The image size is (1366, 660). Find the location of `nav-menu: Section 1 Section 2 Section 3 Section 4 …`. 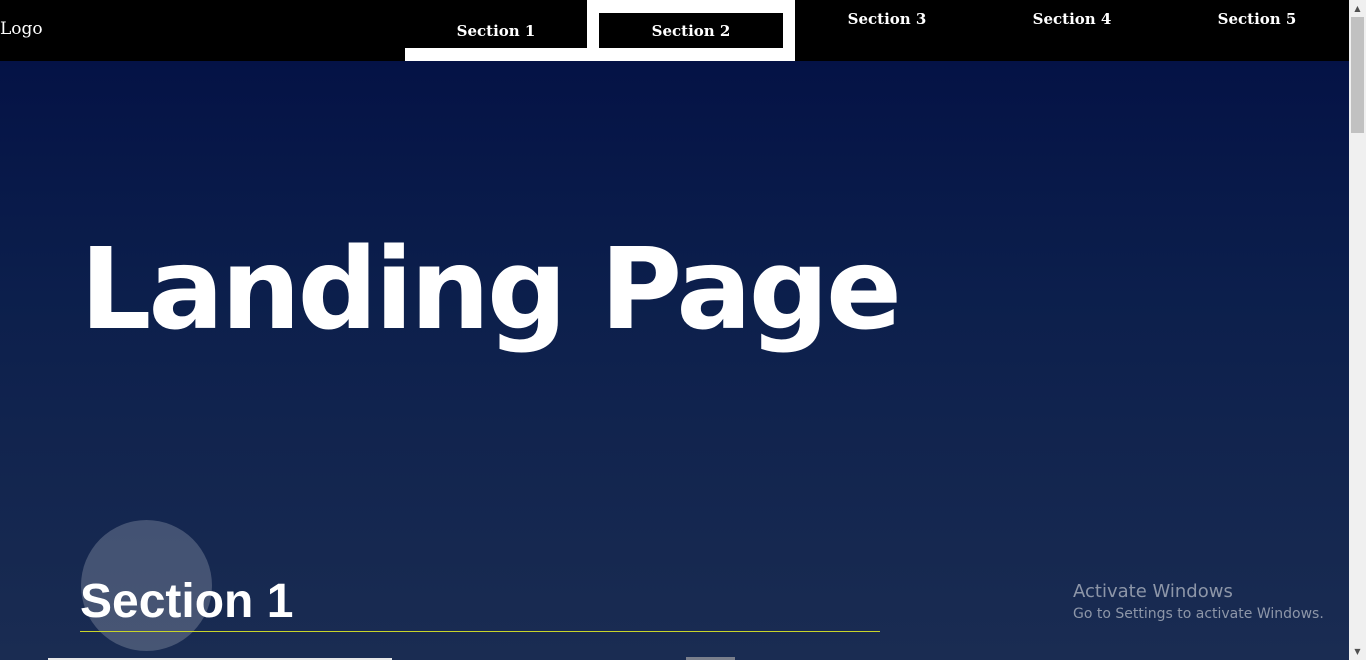

nav-menu: Section 1 Section 2 Section 3 Section 4 … is located at coordinates (674, 30).